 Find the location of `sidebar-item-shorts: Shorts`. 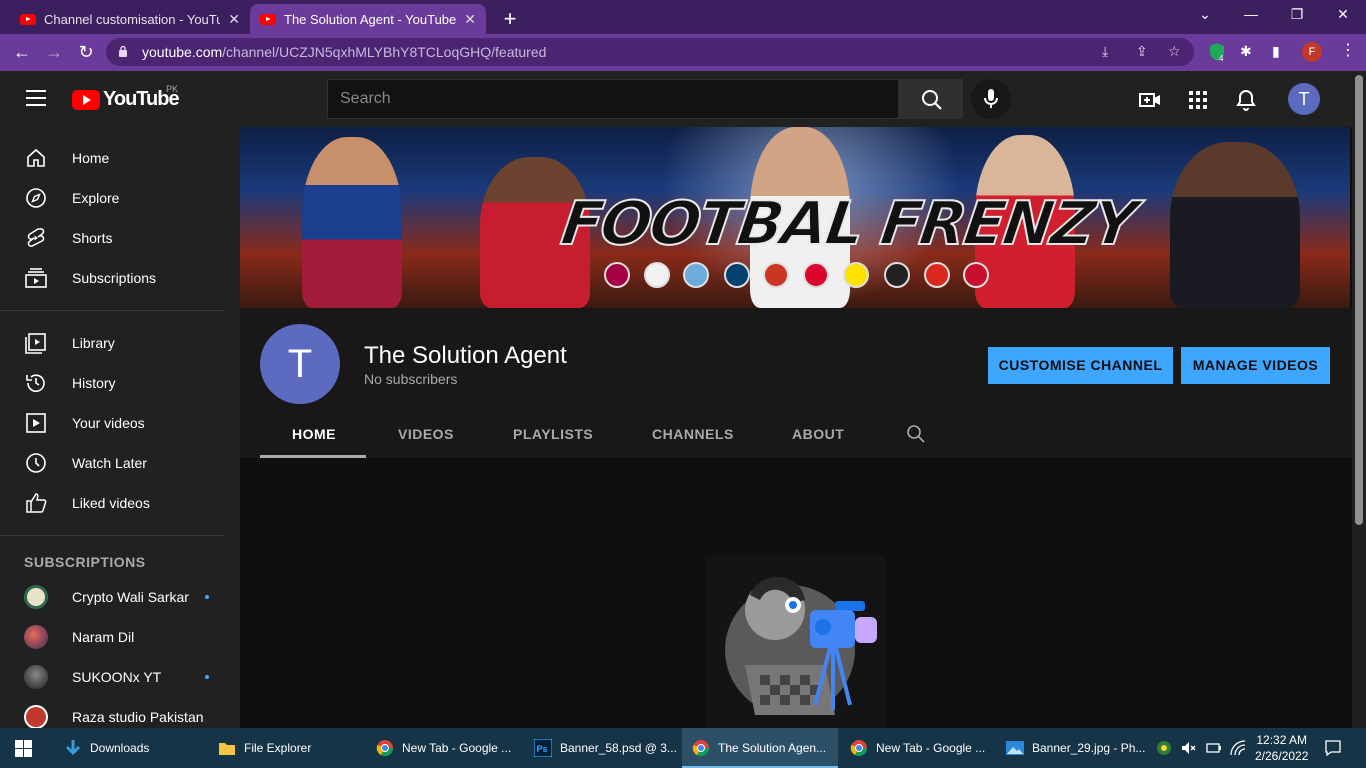

sidebar-item-shorts: Shorts is located at coordinates (120, 238).